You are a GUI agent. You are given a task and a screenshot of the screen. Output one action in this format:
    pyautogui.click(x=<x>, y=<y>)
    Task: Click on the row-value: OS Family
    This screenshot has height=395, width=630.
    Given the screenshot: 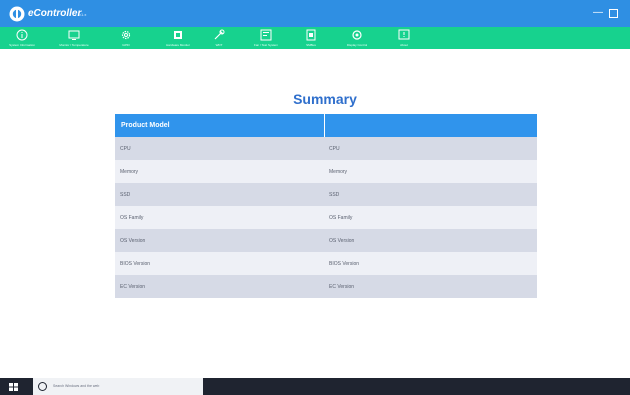 What is the action you would take?
    pyautogui.click(x=430, y=217)
    